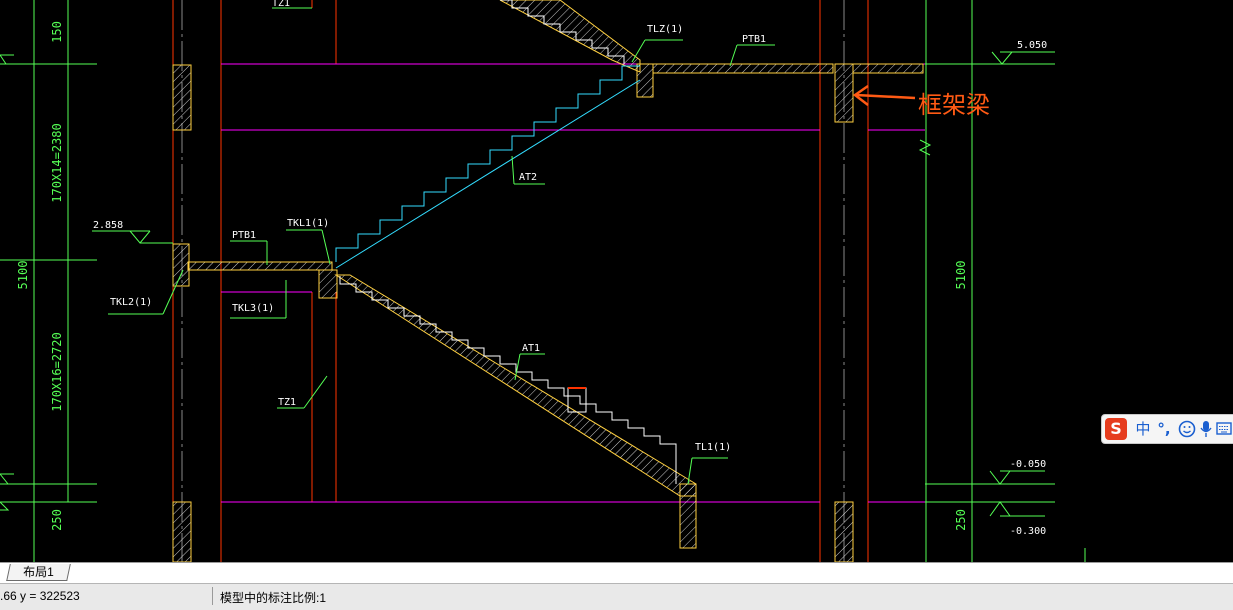 The width and height of the screenshot is (1233, 610). What do you see at coordinates (1206, 429) in the screenshot?
I see `microphone-icon` at bounding box center [1206, 429].